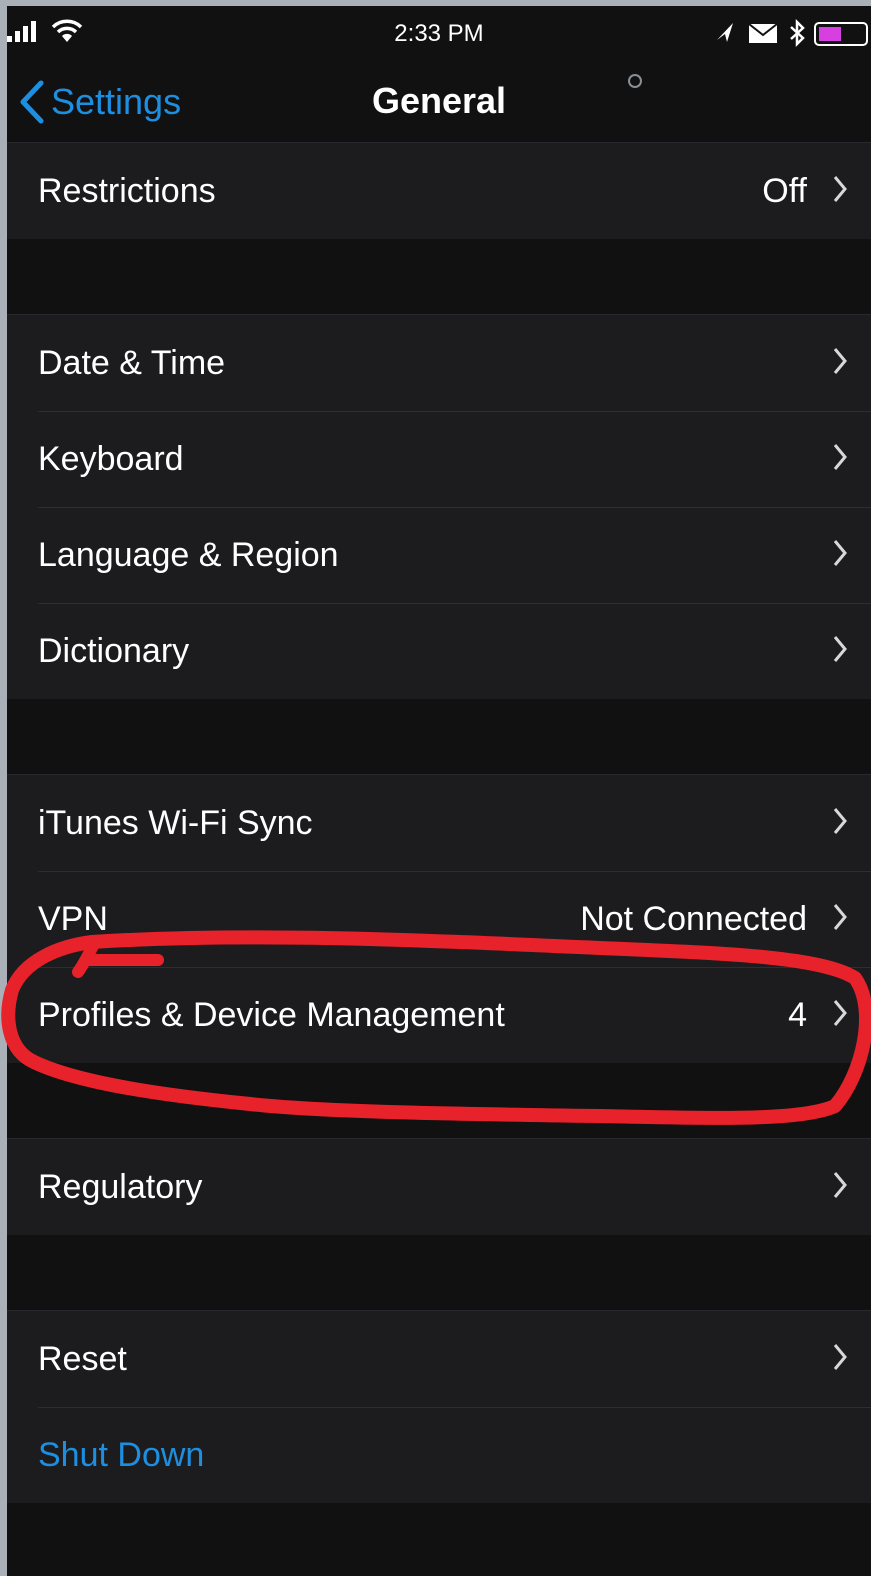 The width and height of the screenshot is (871, 1576). What do you see at coordinates (635, 81) in the screenshot?
I see `assistive-touch-dot-icon` at bounding box center [635, 81].